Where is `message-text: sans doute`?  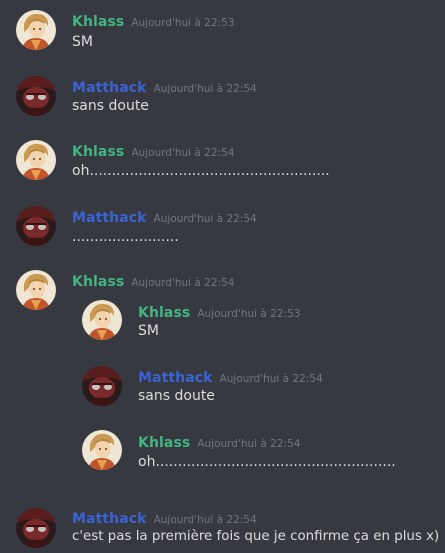
message-text: sans doute is located at coordinates (110, 106).